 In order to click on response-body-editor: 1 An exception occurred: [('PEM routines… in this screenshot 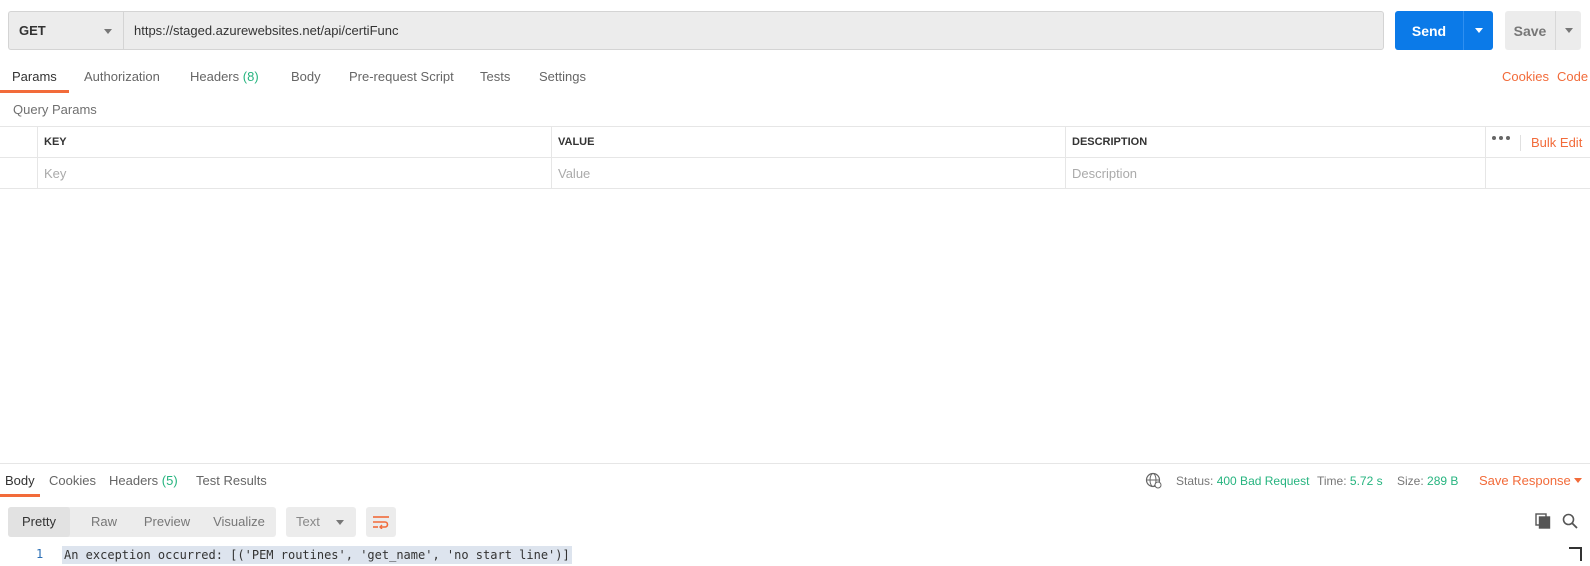, I will do `click(795, 555)`.